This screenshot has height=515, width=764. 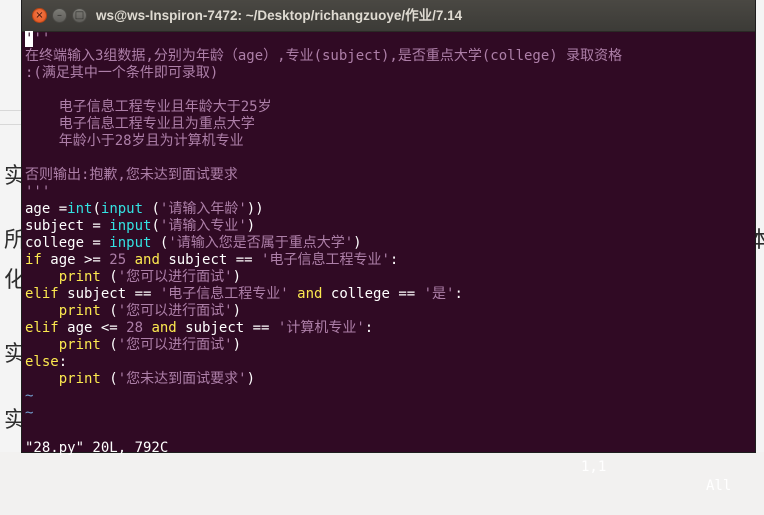 What do you see at coordinates (321, 328) in the screenshot?
I see `code-token: '计算机专业'` at bounding box center [321, 328].